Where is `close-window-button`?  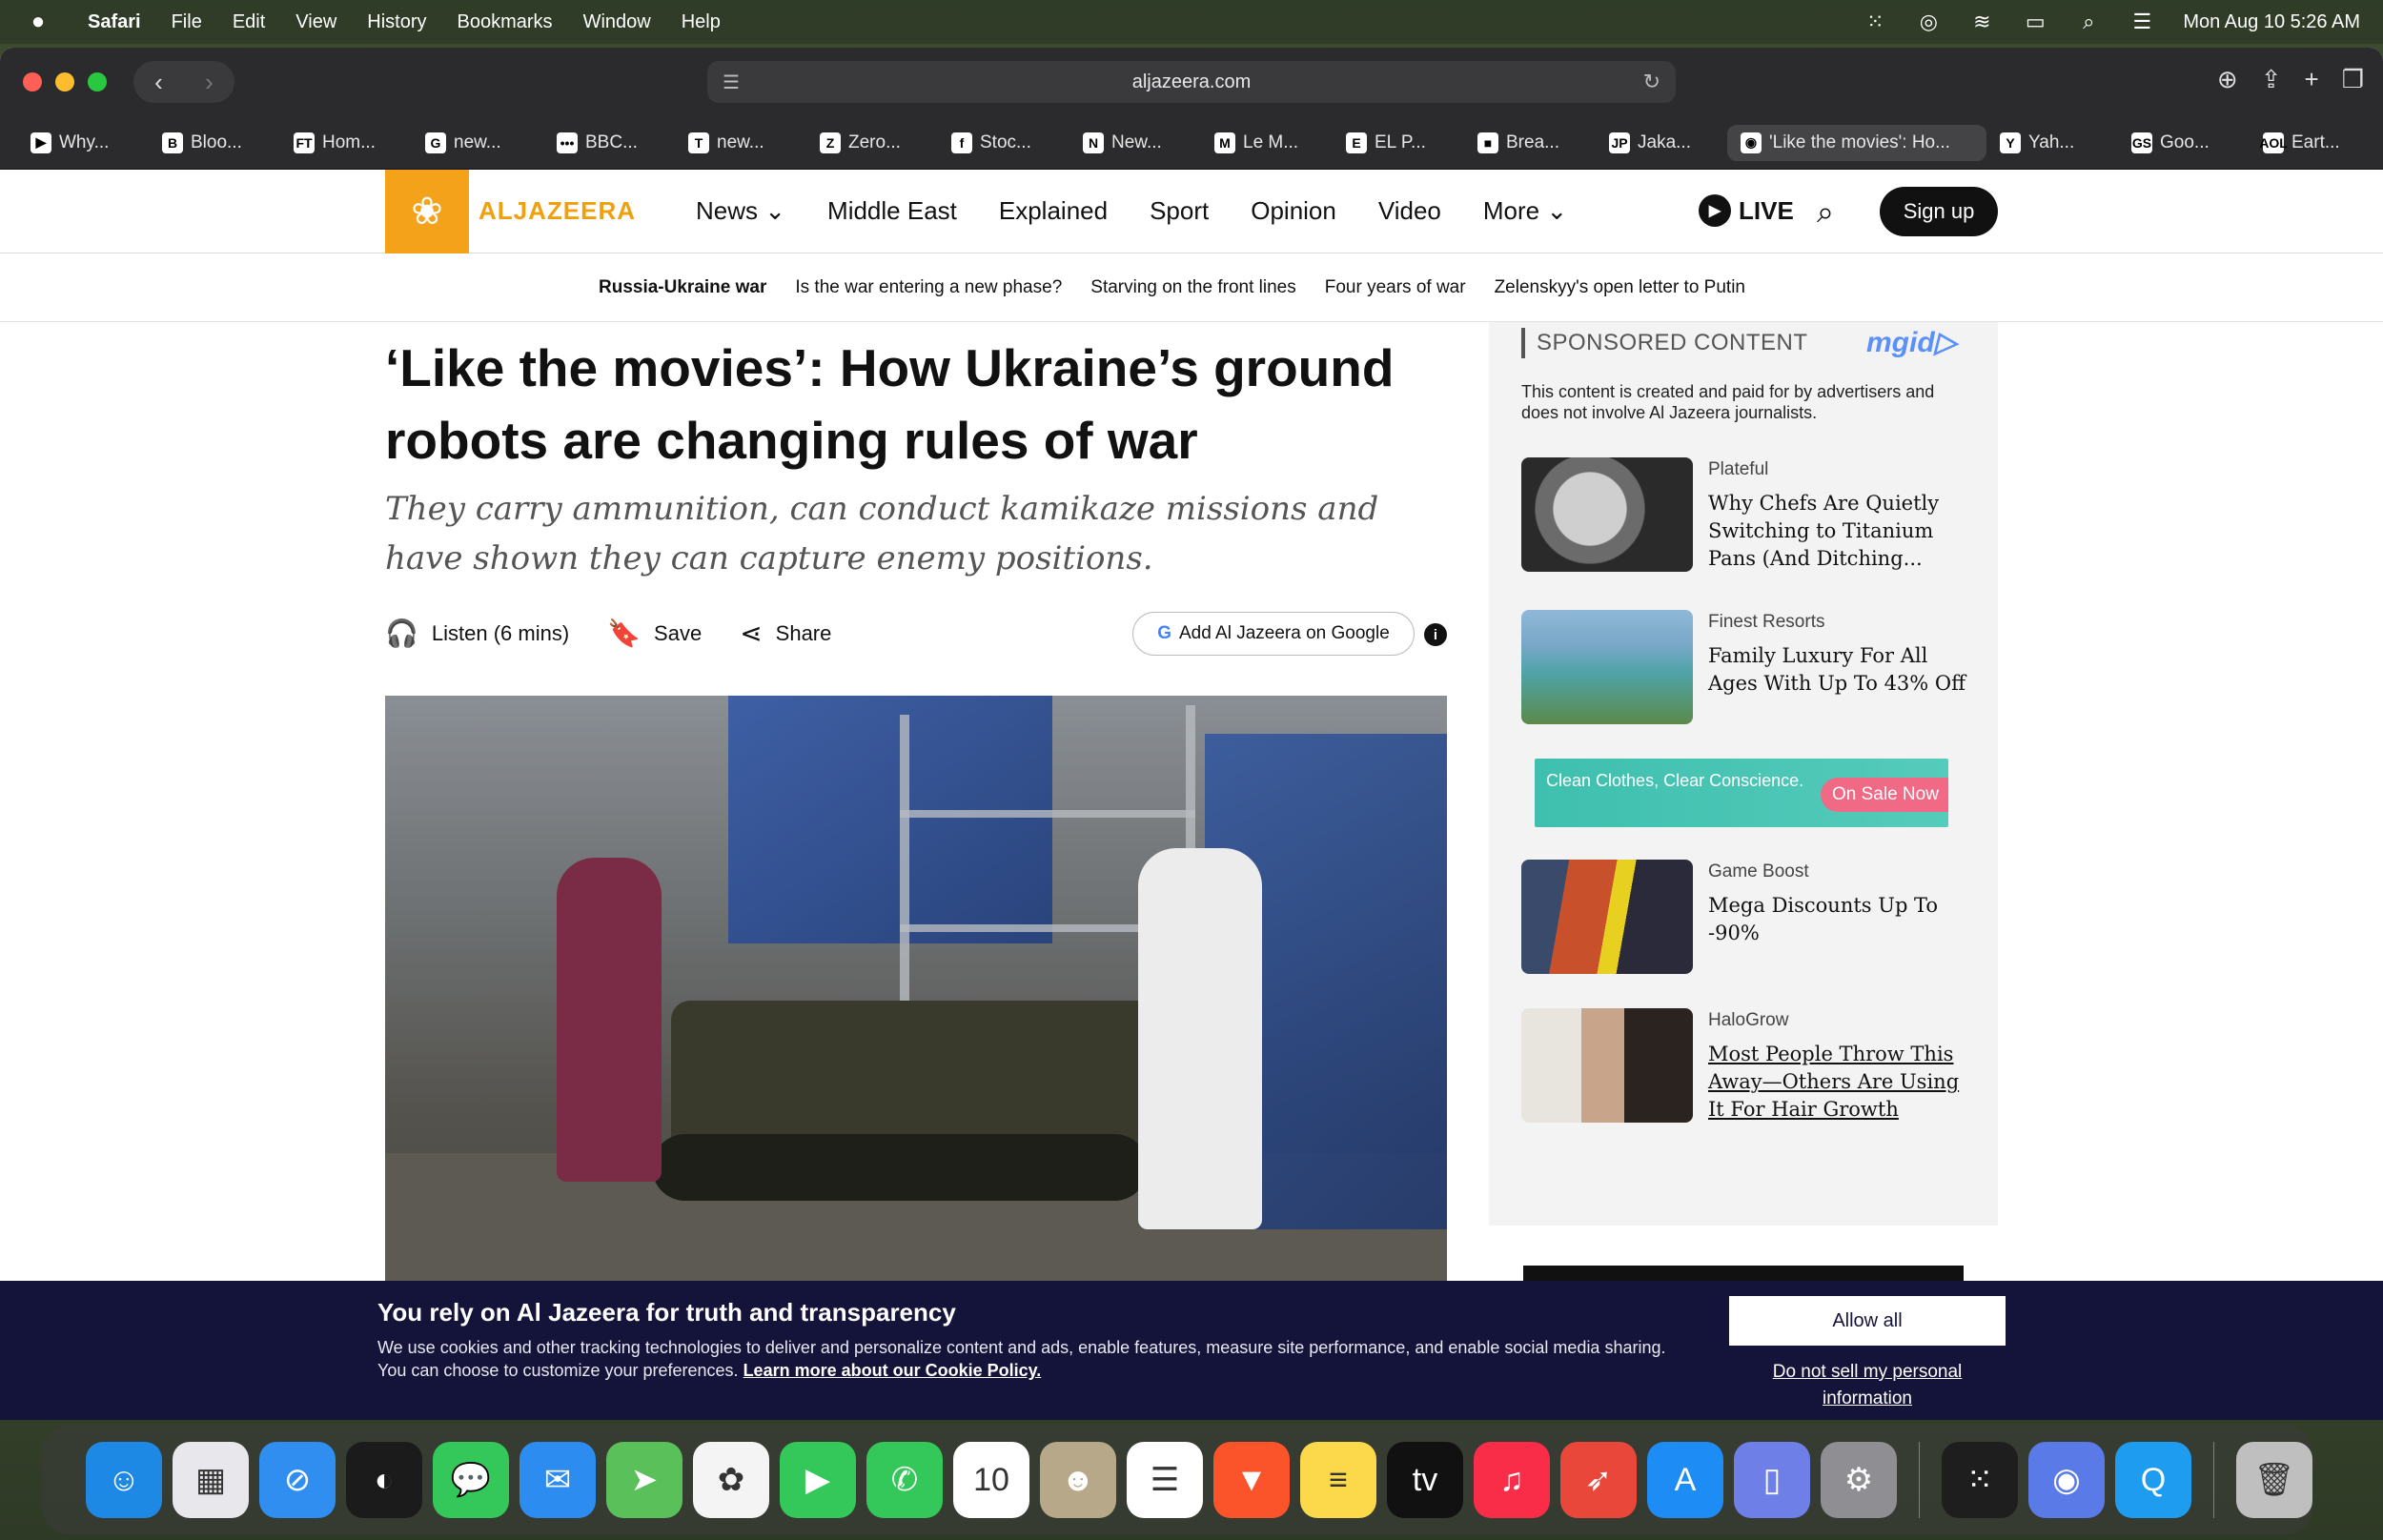 close-window-button is located at coordinates (32, 81).